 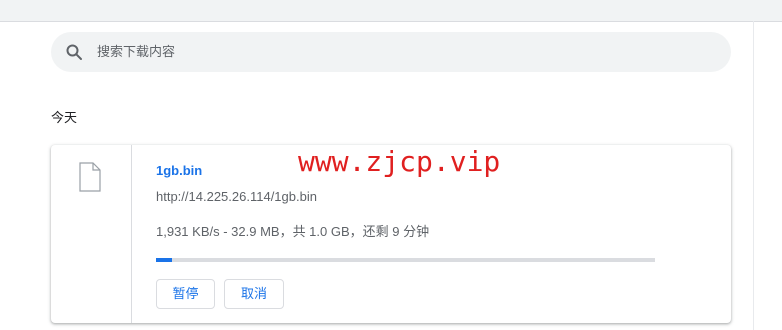 I want to click on file-icon, so click(x=90, y=177).